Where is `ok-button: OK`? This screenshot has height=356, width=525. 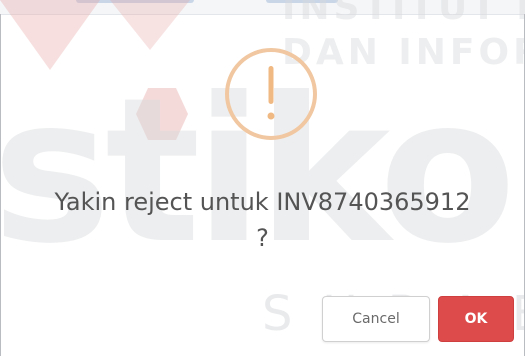 ok-button: OK is located at coordinates (476, 319).